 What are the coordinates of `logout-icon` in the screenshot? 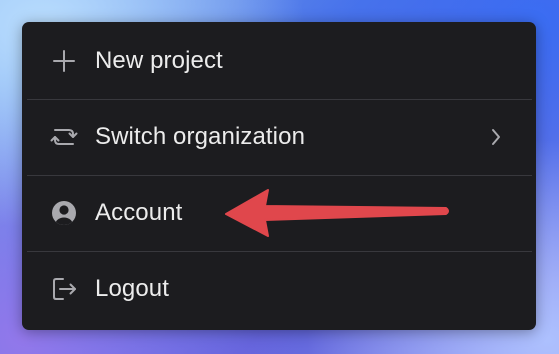 It's located at (64, 289).